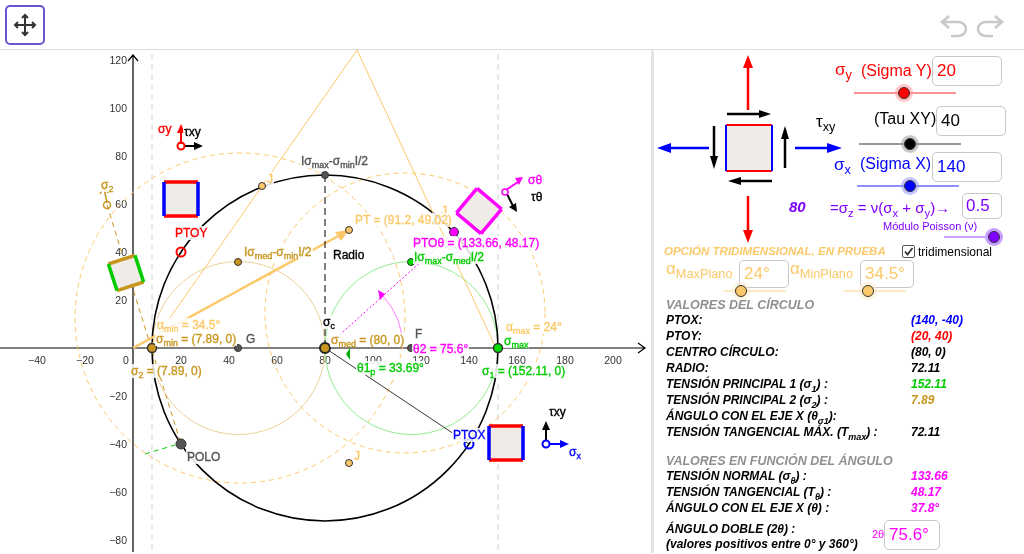  Describe the element at coordinates (684, 336) in the screenshot. I see `value-label: PTOY:` at that location.